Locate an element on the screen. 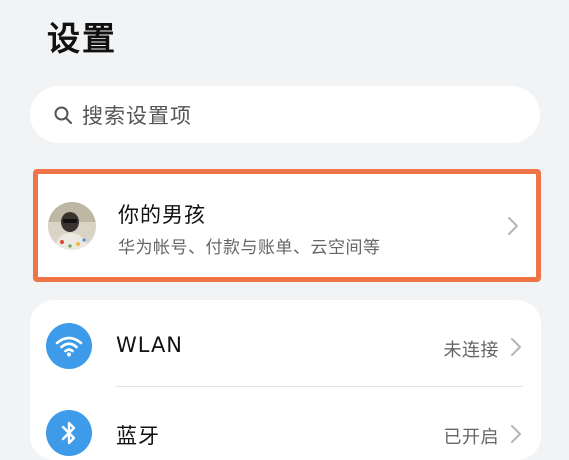 The height and width of the screenshot is (460, 569). wifi-icon is located at coordinates (69, 346).